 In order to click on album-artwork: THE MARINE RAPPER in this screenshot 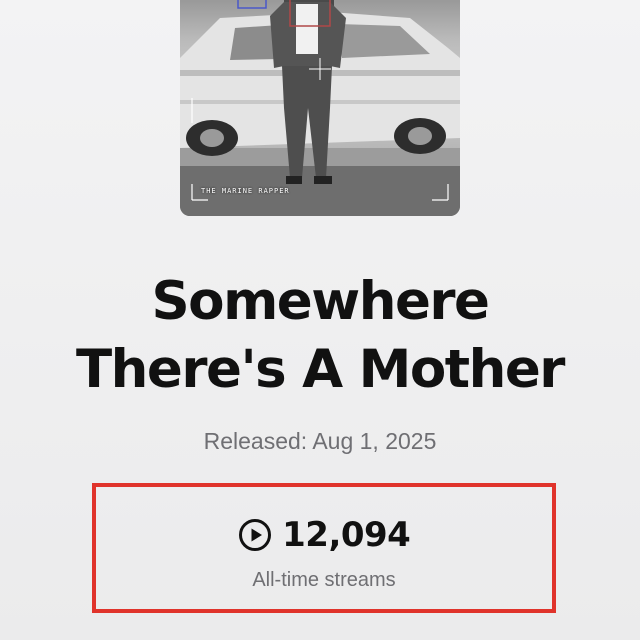, I will do `click(320, 108)`.